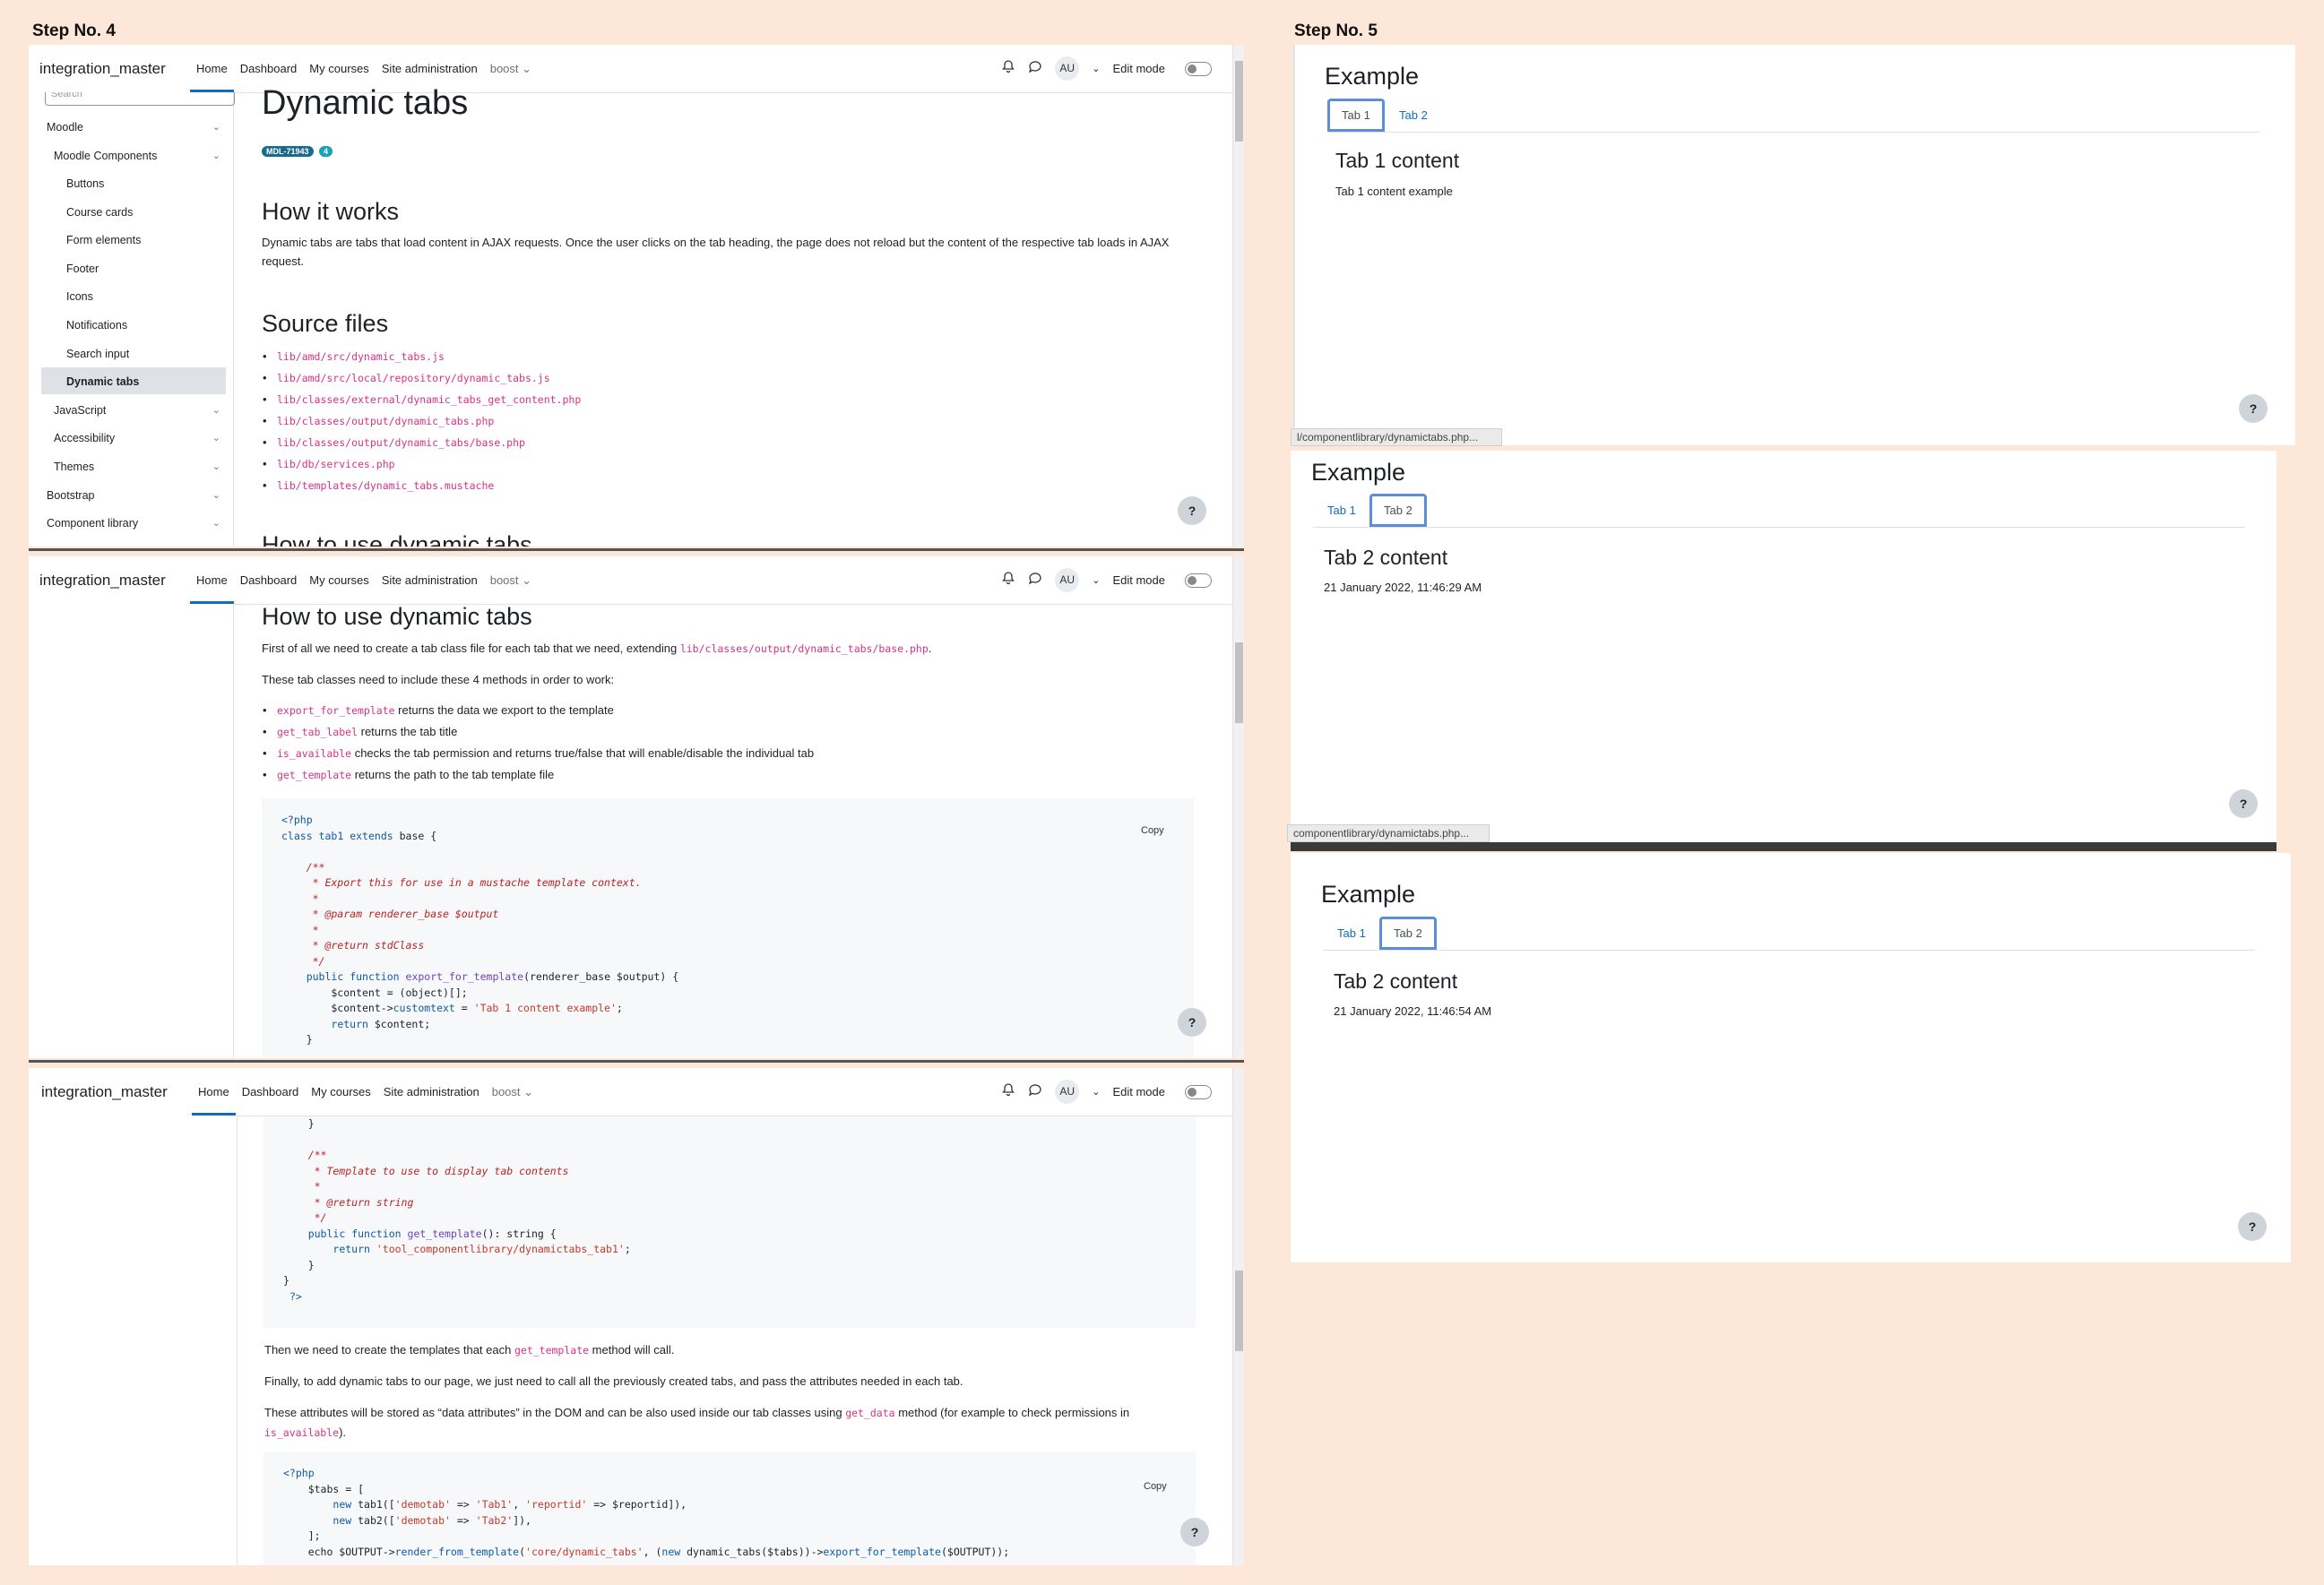 The width and height of the screenshot is (2324, 1585). Describe the element at coordinates (106, 156) in the screenshot. I see `sidebar-item-label: Moodle Components` at that location.